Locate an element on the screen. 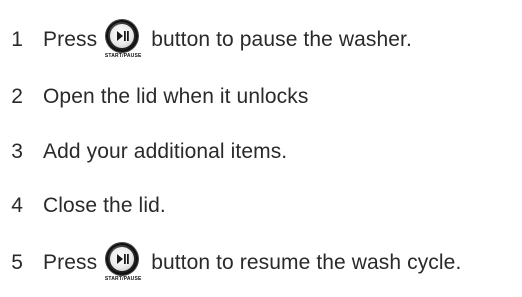  step-text-after: button to resume the wash cycle. is located at coordinates (306, 262).